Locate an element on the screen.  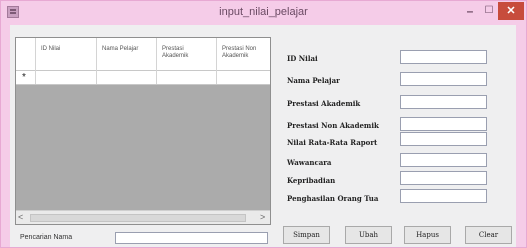
label-prestasi-akademik: Prestasi Akademik is located at coordinates (324, 103).